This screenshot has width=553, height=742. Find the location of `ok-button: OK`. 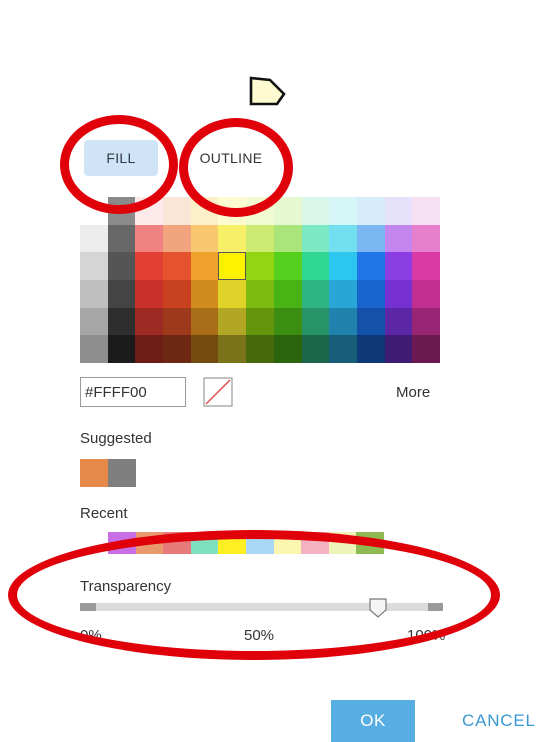

ok-button: OK is located at coordinates (373, 721).